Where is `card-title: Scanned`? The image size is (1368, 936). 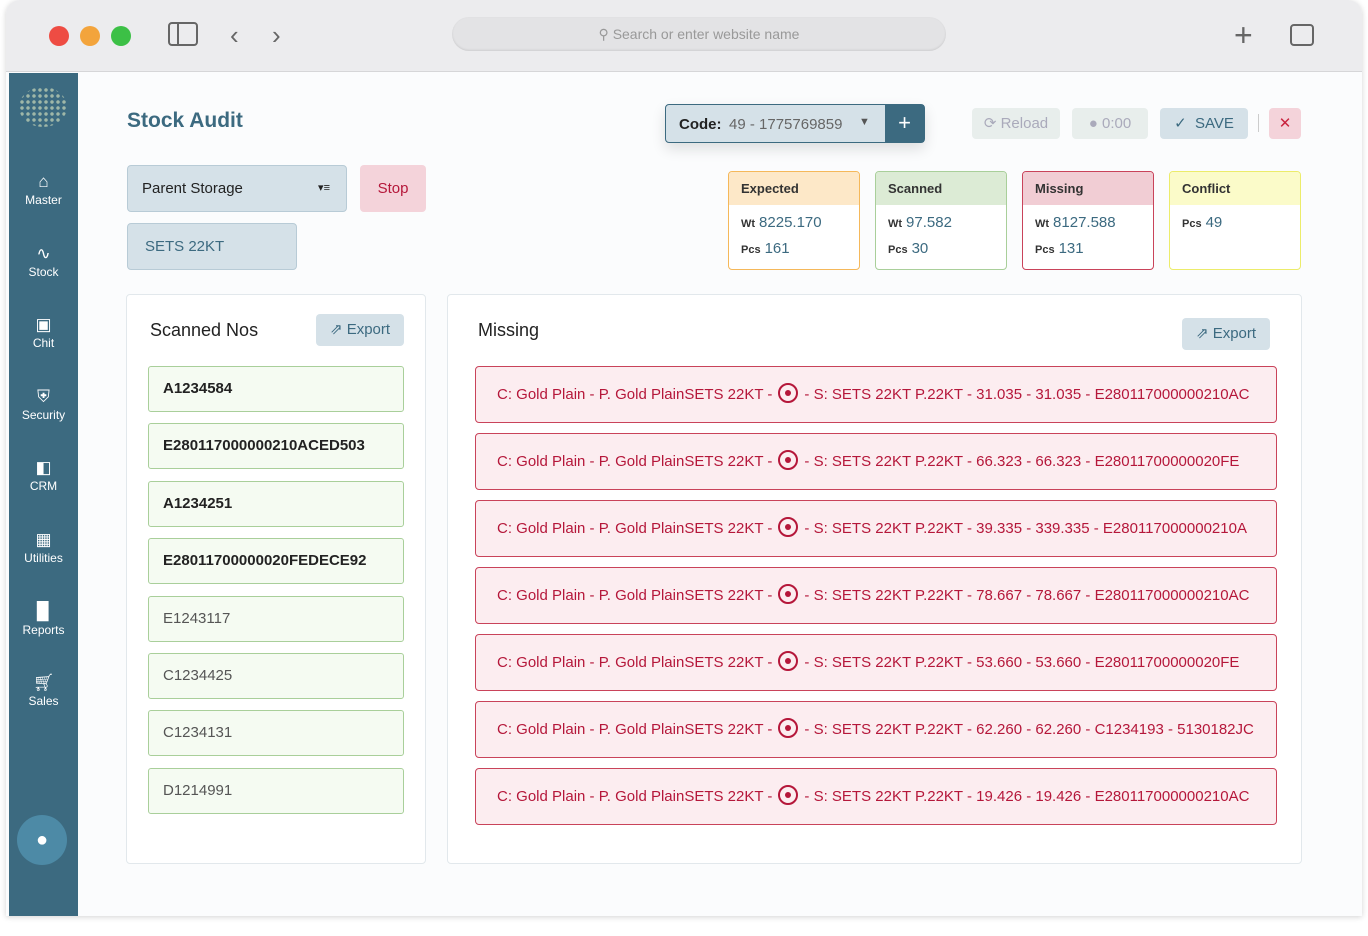
card-title: Scanned is located at coordinates (941, 188).